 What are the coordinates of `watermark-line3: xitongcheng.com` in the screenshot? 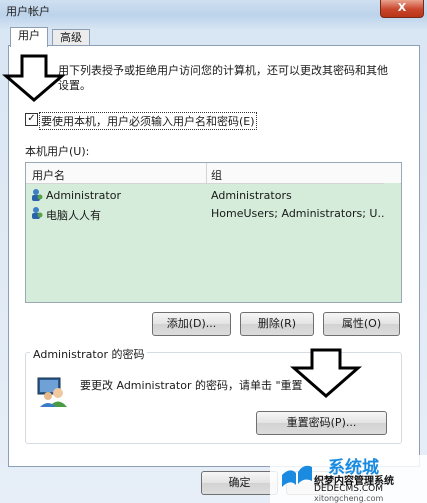 It's located at (349, 498).